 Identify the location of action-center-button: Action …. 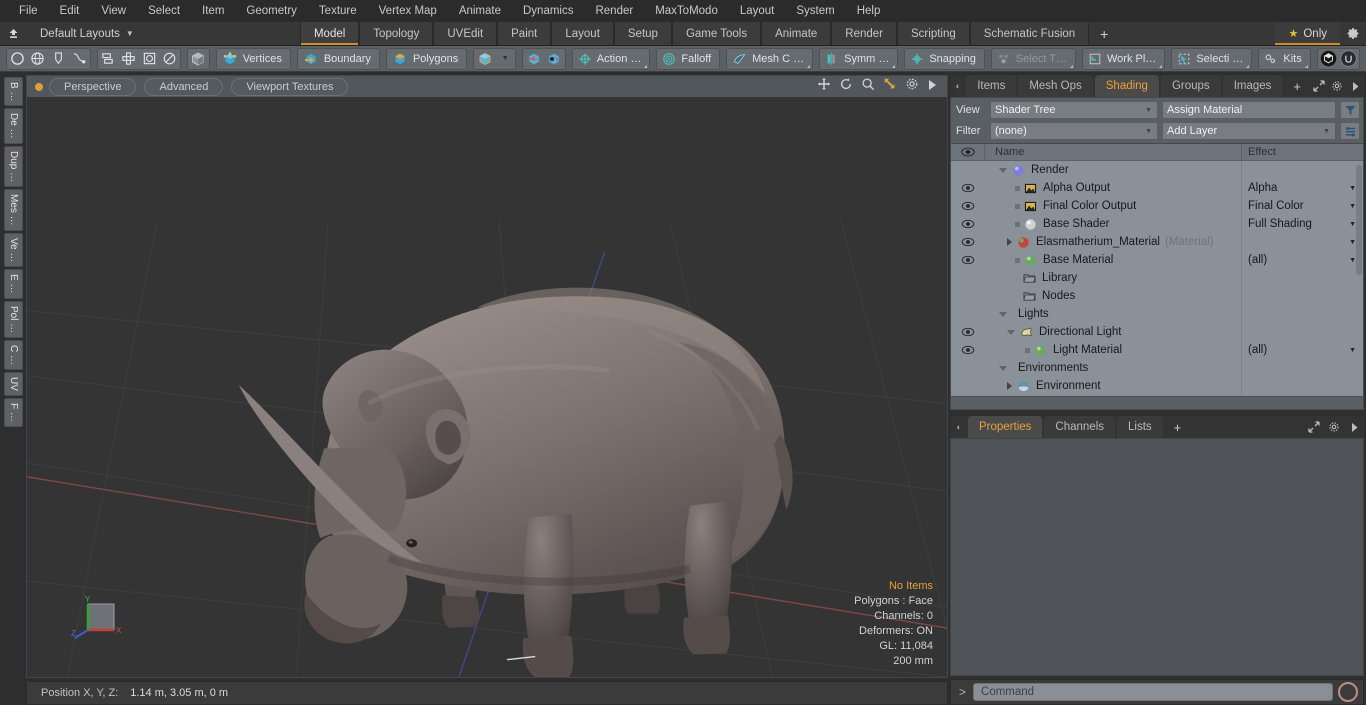
(611, 58).